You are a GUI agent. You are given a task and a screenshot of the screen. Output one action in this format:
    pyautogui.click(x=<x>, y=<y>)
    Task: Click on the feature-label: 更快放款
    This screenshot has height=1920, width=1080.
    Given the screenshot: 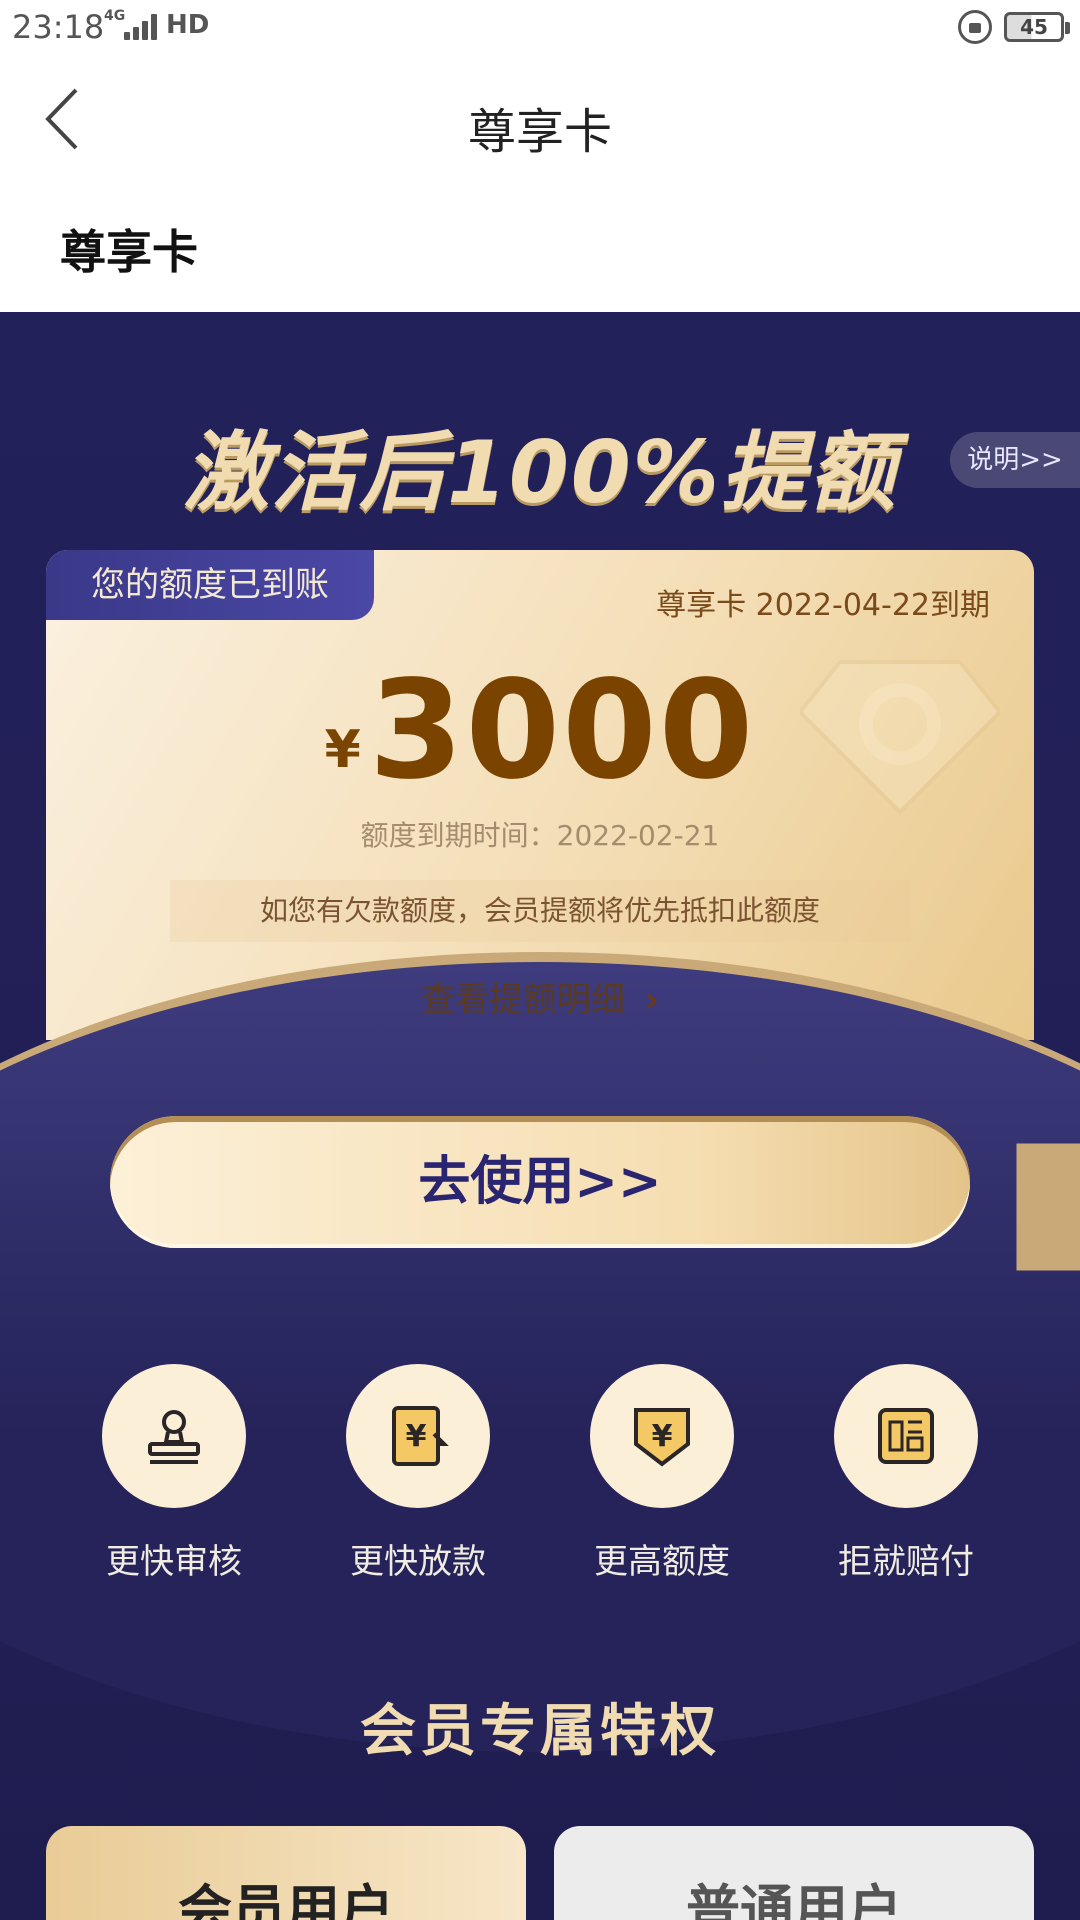 What is the action you would take?
    pyautogui.click(x=418, y=1562)
    